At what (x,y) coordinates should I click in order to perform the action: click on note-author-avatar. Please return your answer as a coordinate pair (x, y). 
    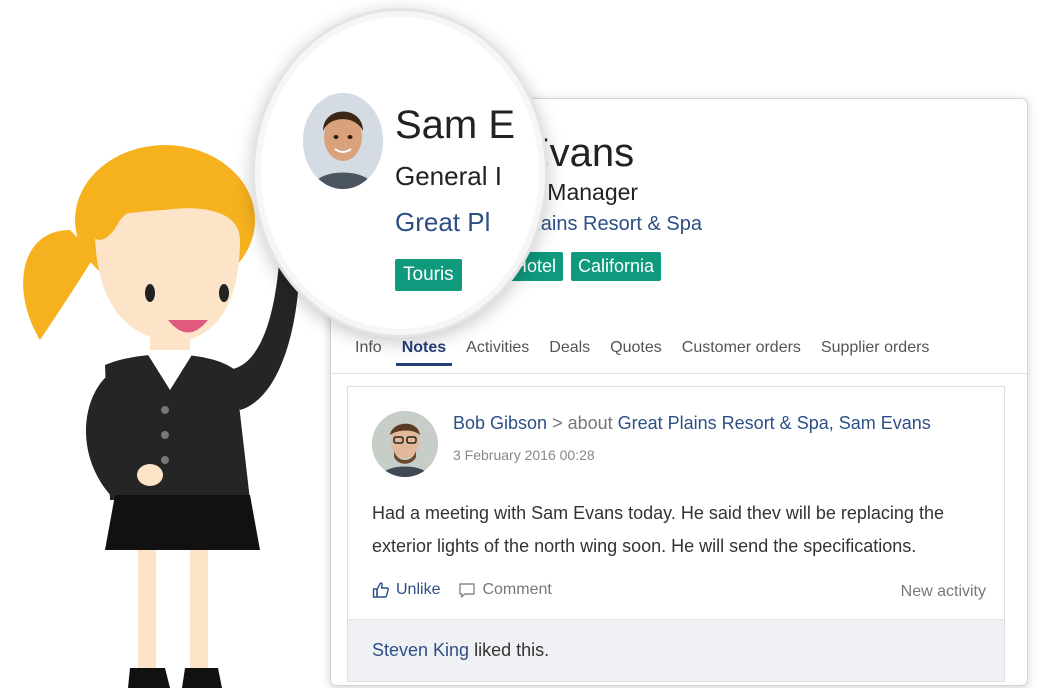
    Looking at the image, I should click on (405, 444).